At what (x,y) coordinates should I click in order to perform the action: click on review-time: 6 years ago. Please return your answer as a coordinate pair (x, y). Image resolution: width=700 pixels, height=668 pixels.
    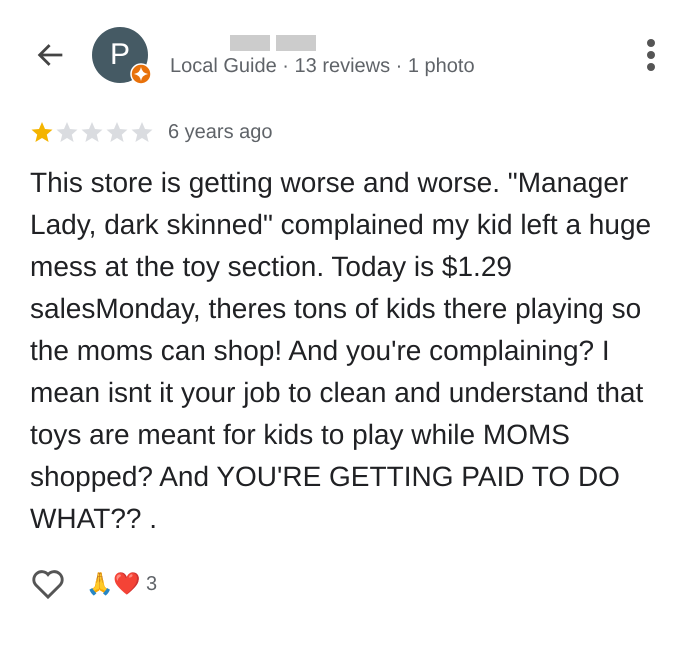
    Looking at the image, I should click on (220, 132).